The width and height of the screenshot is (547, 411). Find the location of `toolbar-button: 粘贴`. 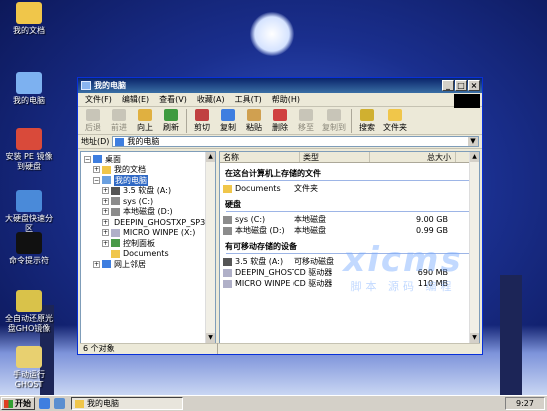

toolbar-button: 粘贴 is located at coordinates (254, 121).